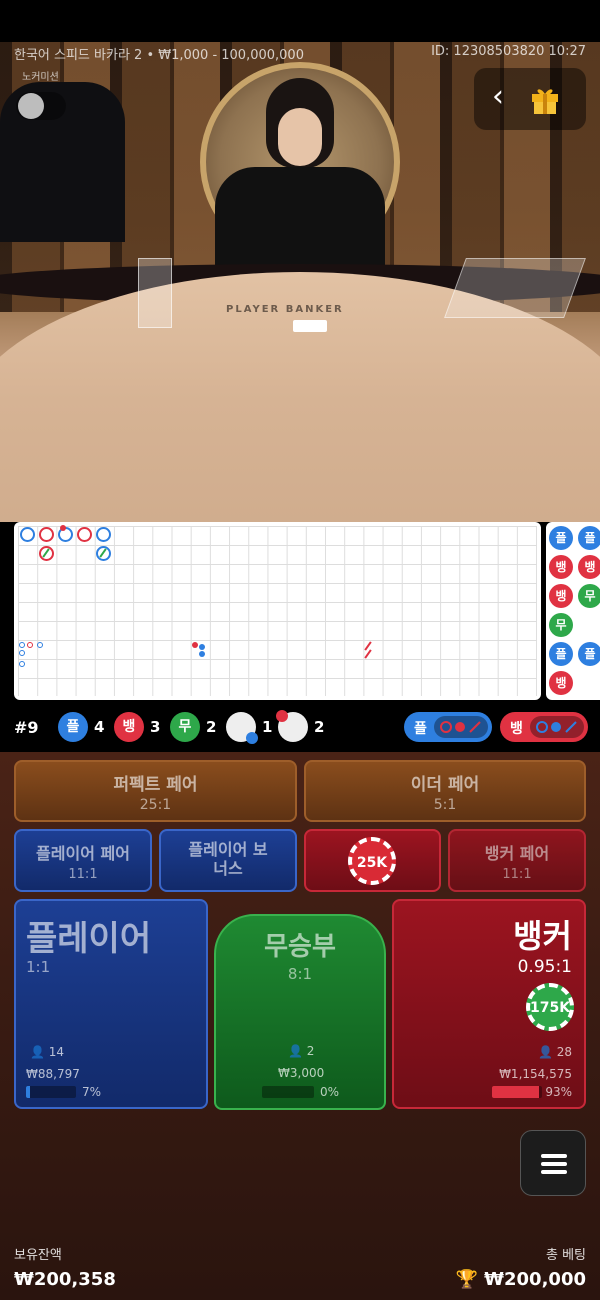 The image size is (600, 1300). I want to click on either-pair-odds: 5:1, so click(445, 805).